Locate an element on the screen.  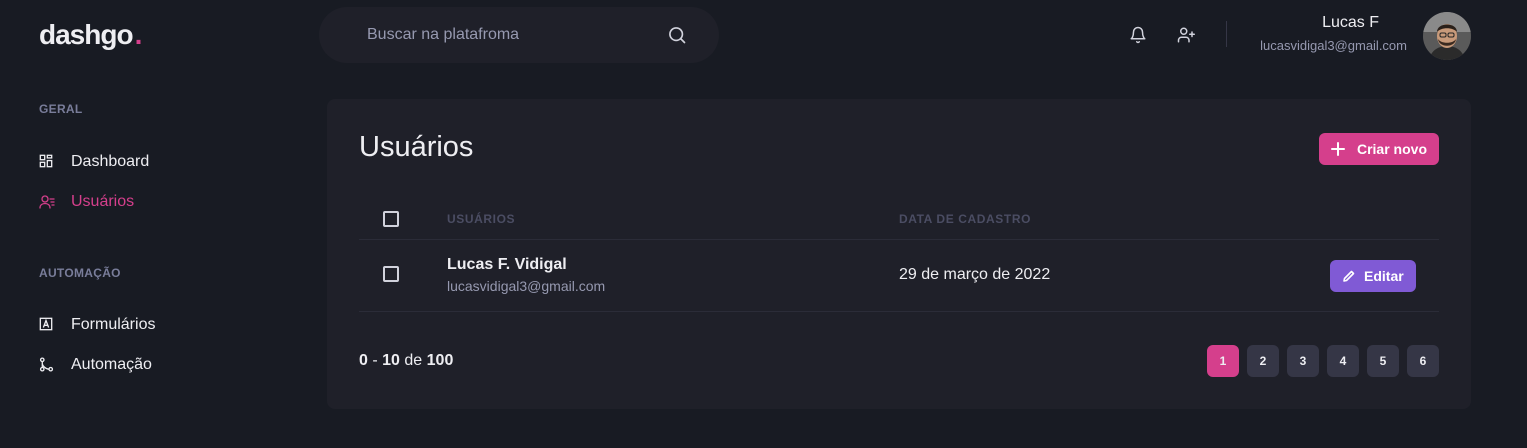
create-new-button: Criar novo is located at coordinates (1378, 149).